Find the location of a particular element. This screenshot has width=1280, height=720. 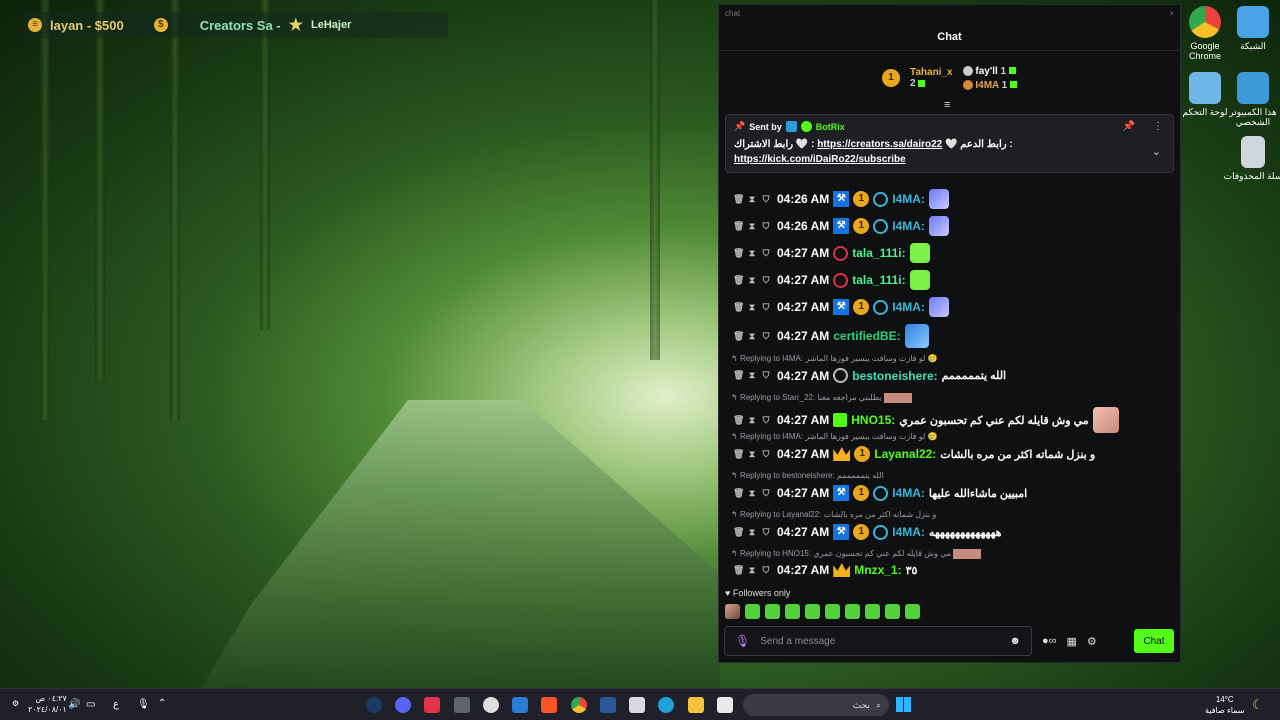

desktop-icon-recycle-bin: سلة المحذوفات is located at coordinates (1251, 158).